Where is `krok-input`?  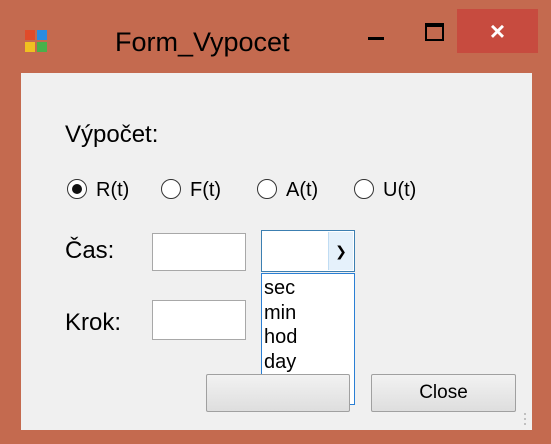
krok-input is located at coordinates (199, 320).